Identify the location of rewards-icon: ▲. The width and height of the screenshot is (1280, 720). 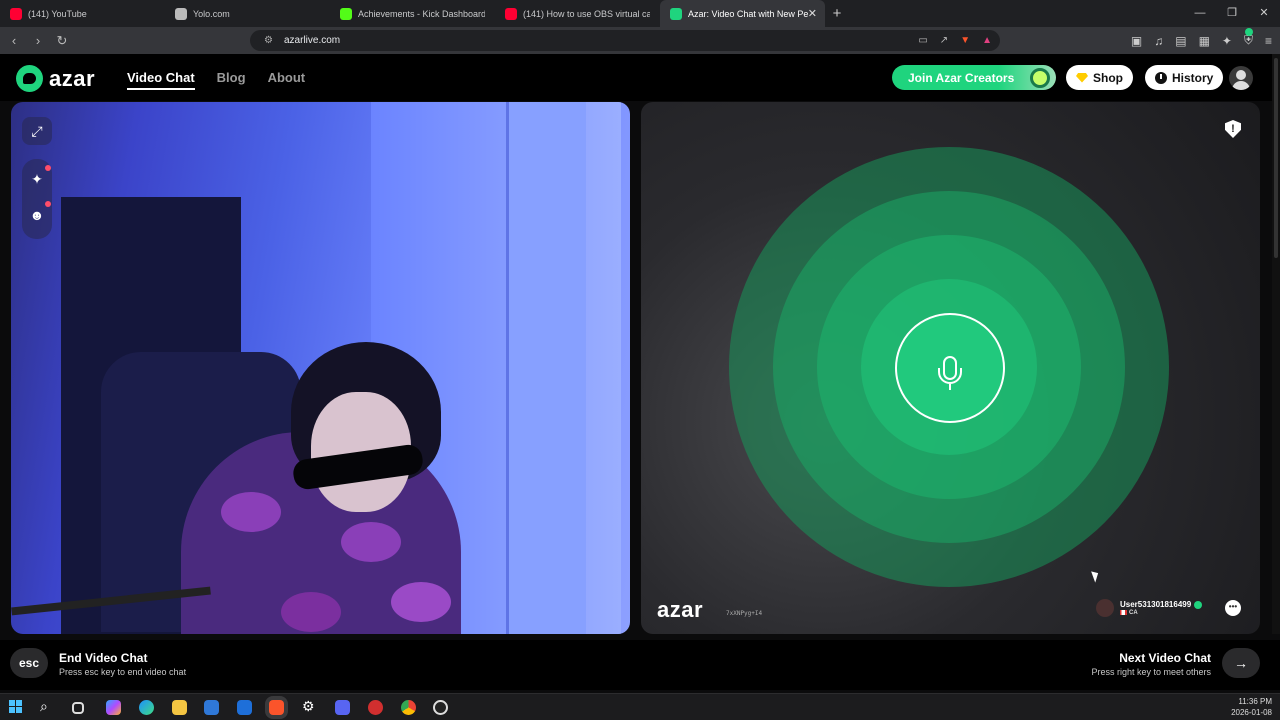
(987, 40).